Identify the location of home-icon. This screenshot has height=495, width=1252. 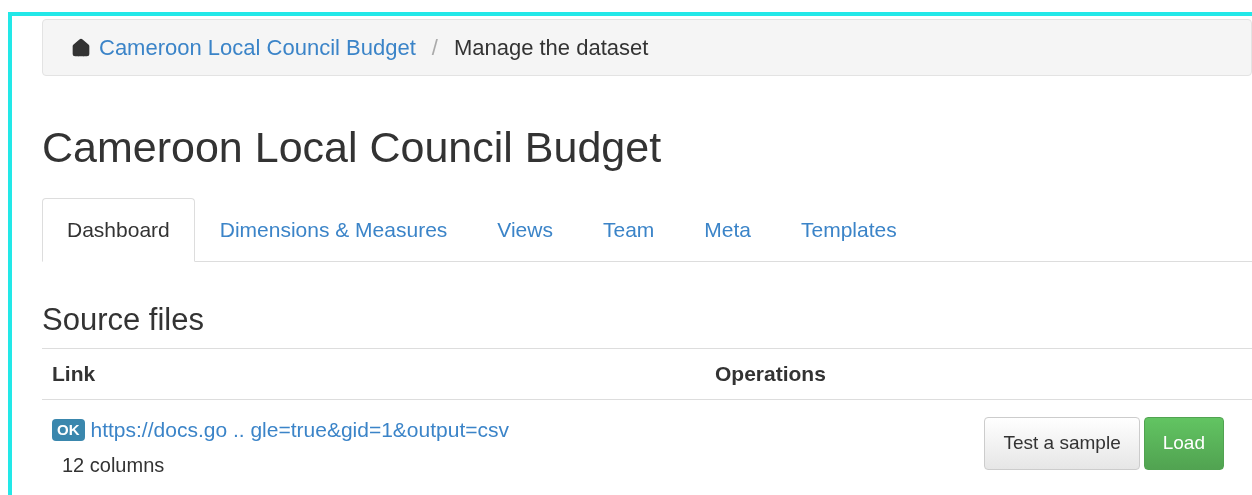
(81, 47).